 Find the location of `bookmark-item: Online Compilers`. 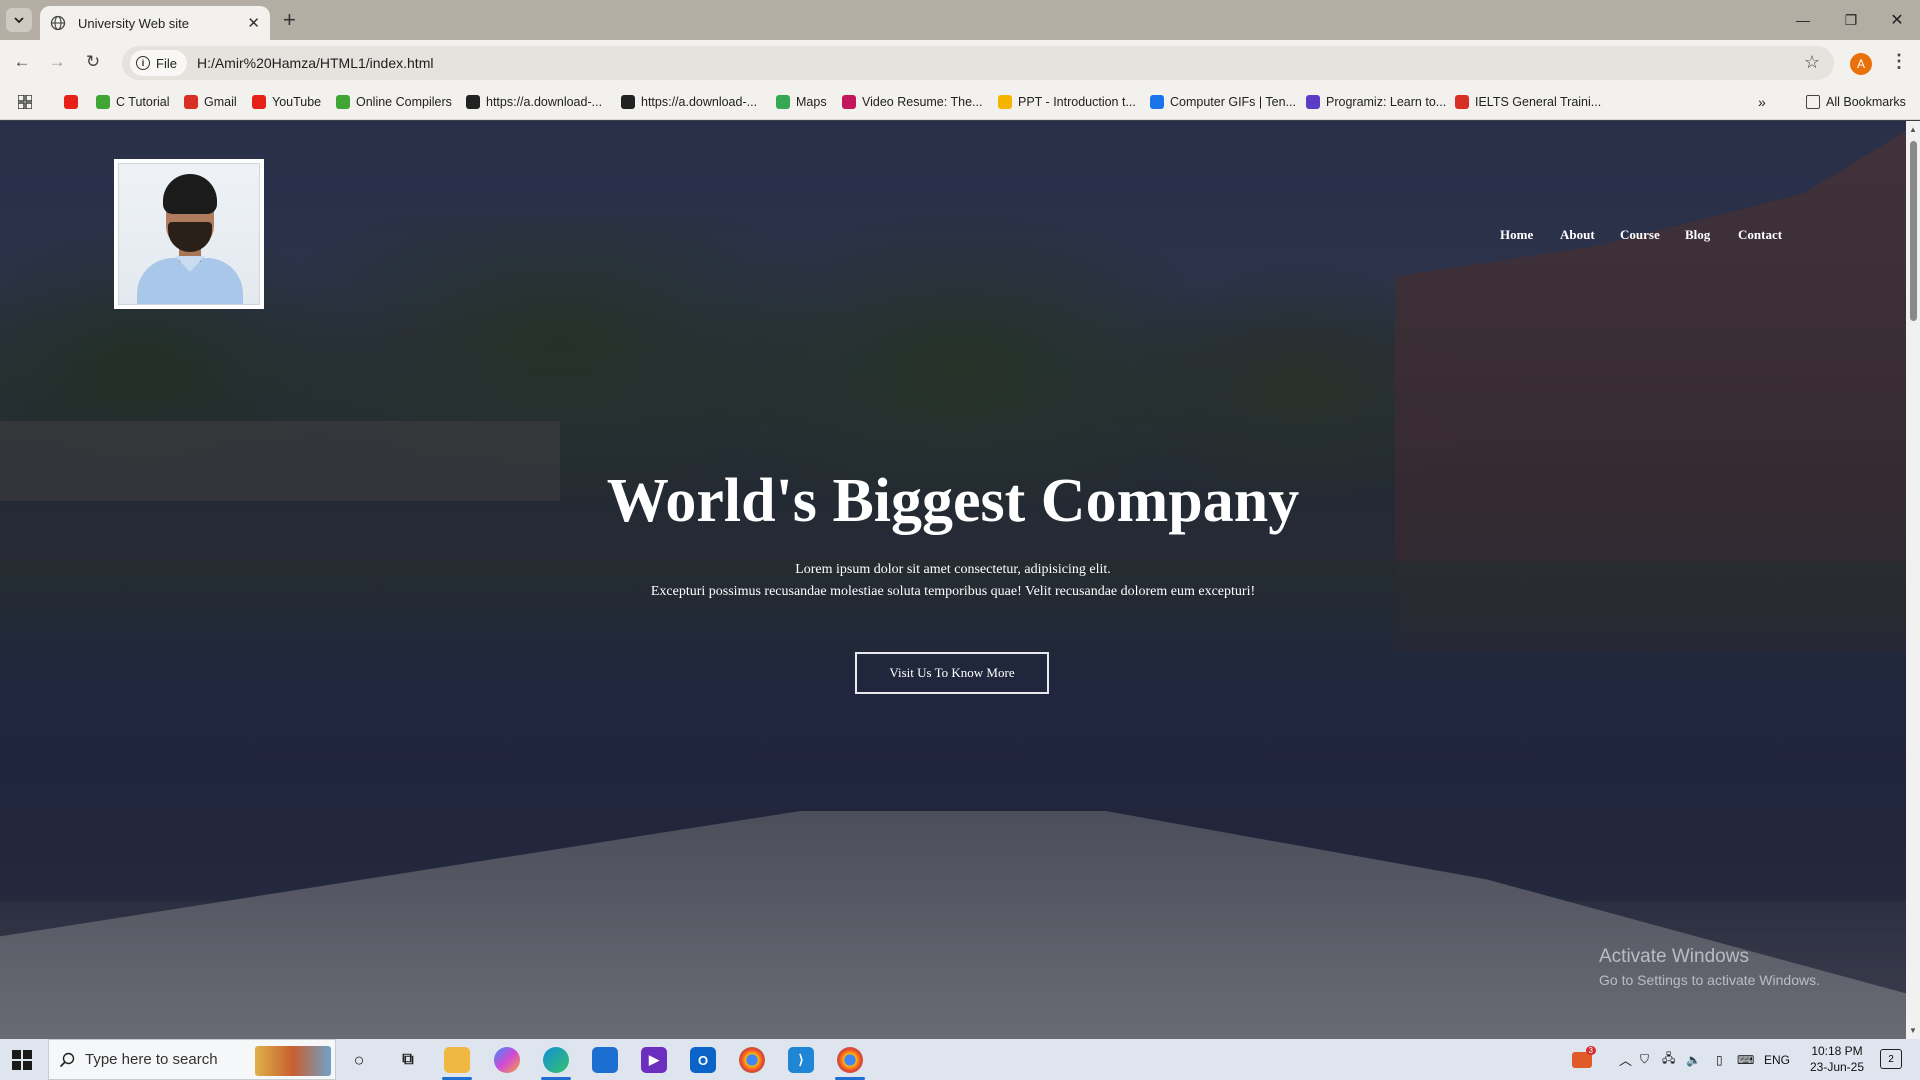

bookmark-item: Online Compilers is located at coordinates (394, 102).